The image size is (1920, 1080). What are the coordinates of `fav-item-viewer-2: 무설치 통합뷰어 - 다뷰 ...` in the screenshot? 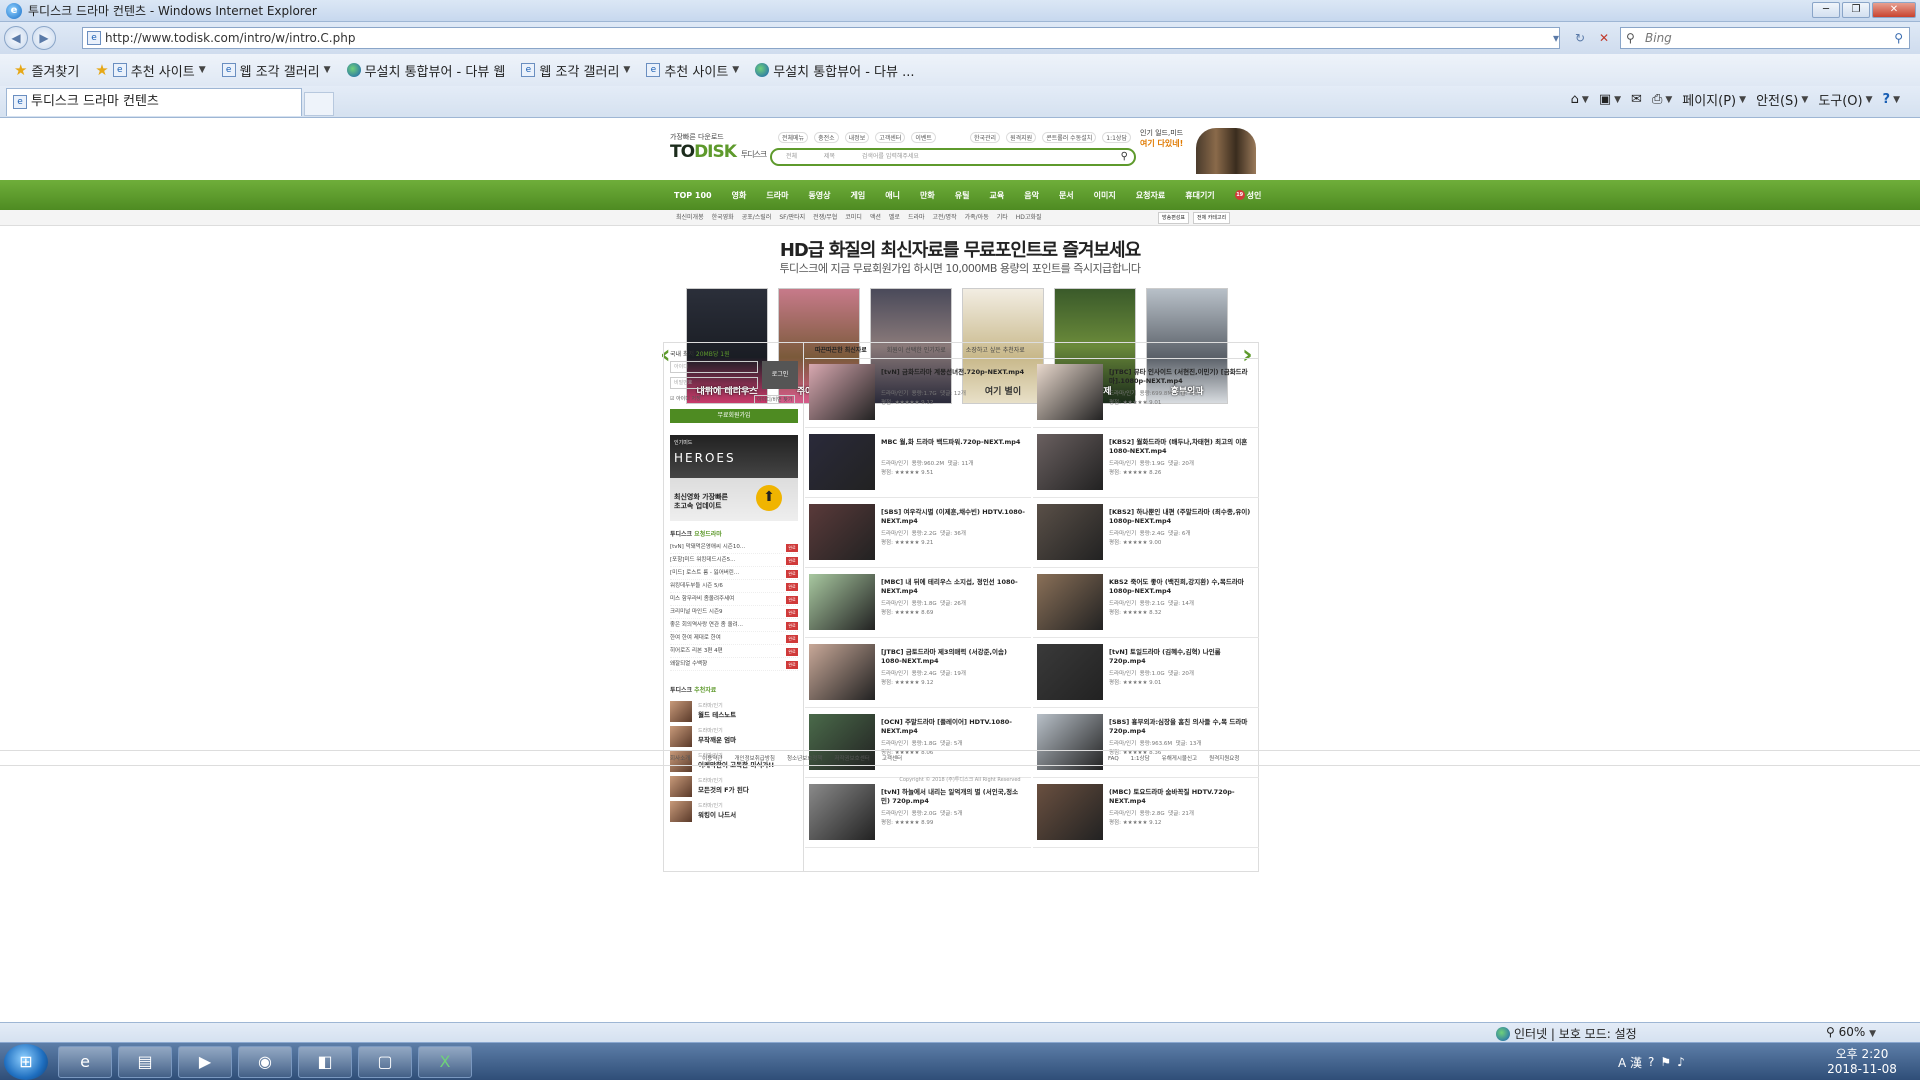 It's located at (834, 70).